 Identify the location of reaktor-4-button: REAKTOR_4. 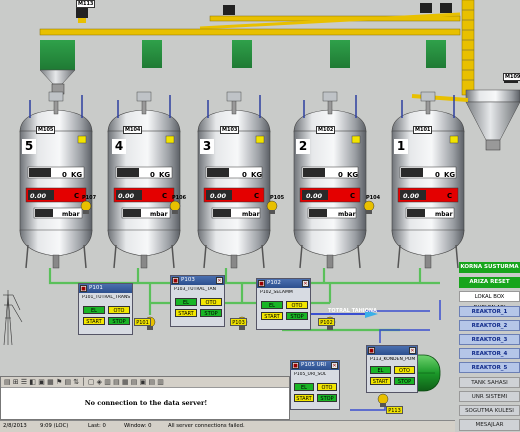
(489, 353).